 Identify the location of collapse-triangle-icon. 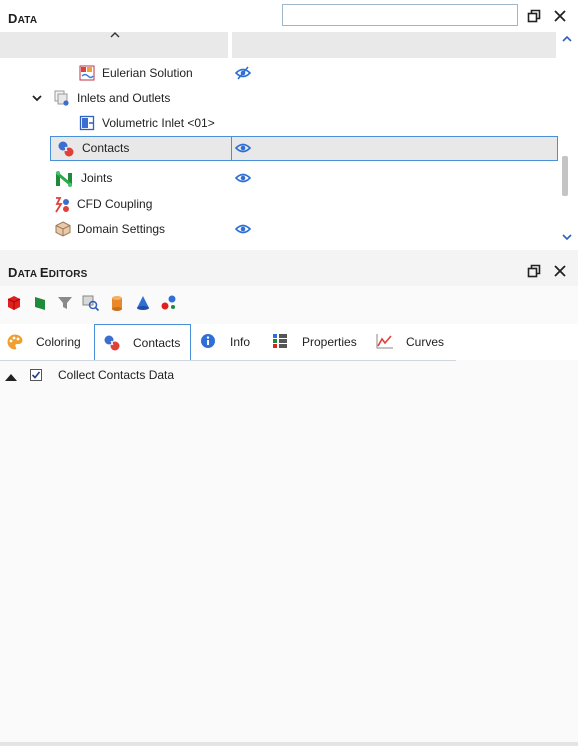
(11, 378).